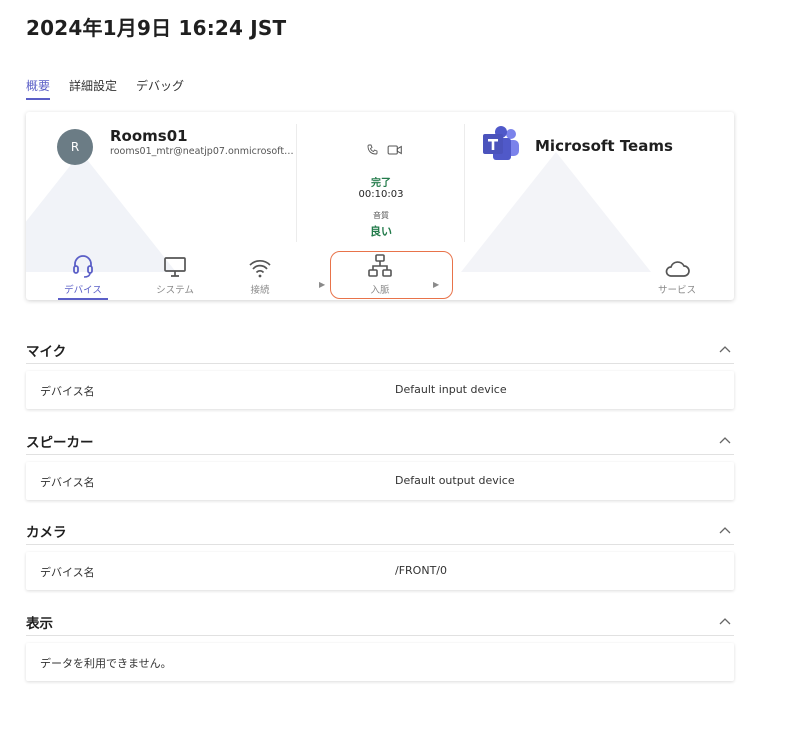 The image size is (800, 738). I want to click on section-header-mic: マイク, so click(380, 351).